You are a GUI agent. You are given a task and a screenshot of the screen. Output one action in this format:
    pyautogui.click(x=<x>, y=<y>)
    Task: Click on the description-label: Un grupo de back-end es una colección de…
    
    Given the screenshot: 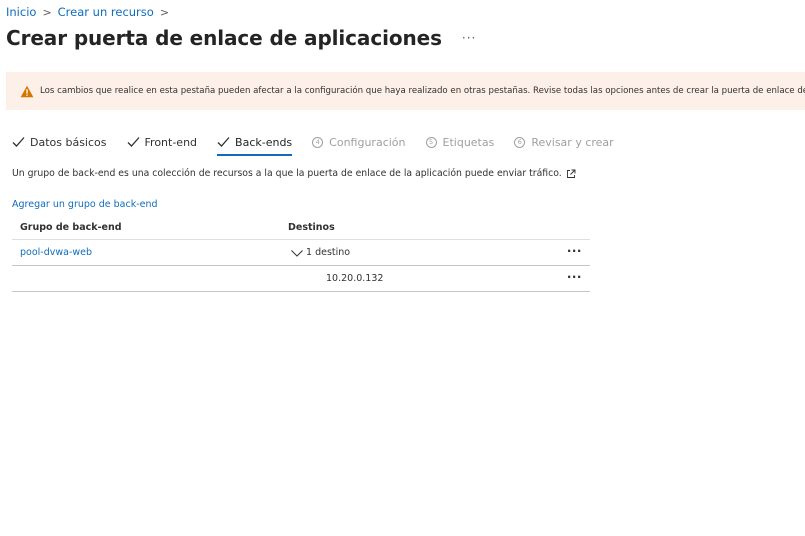 What is the action you would take?
    pyautogui.click(x=287, y=173)
    